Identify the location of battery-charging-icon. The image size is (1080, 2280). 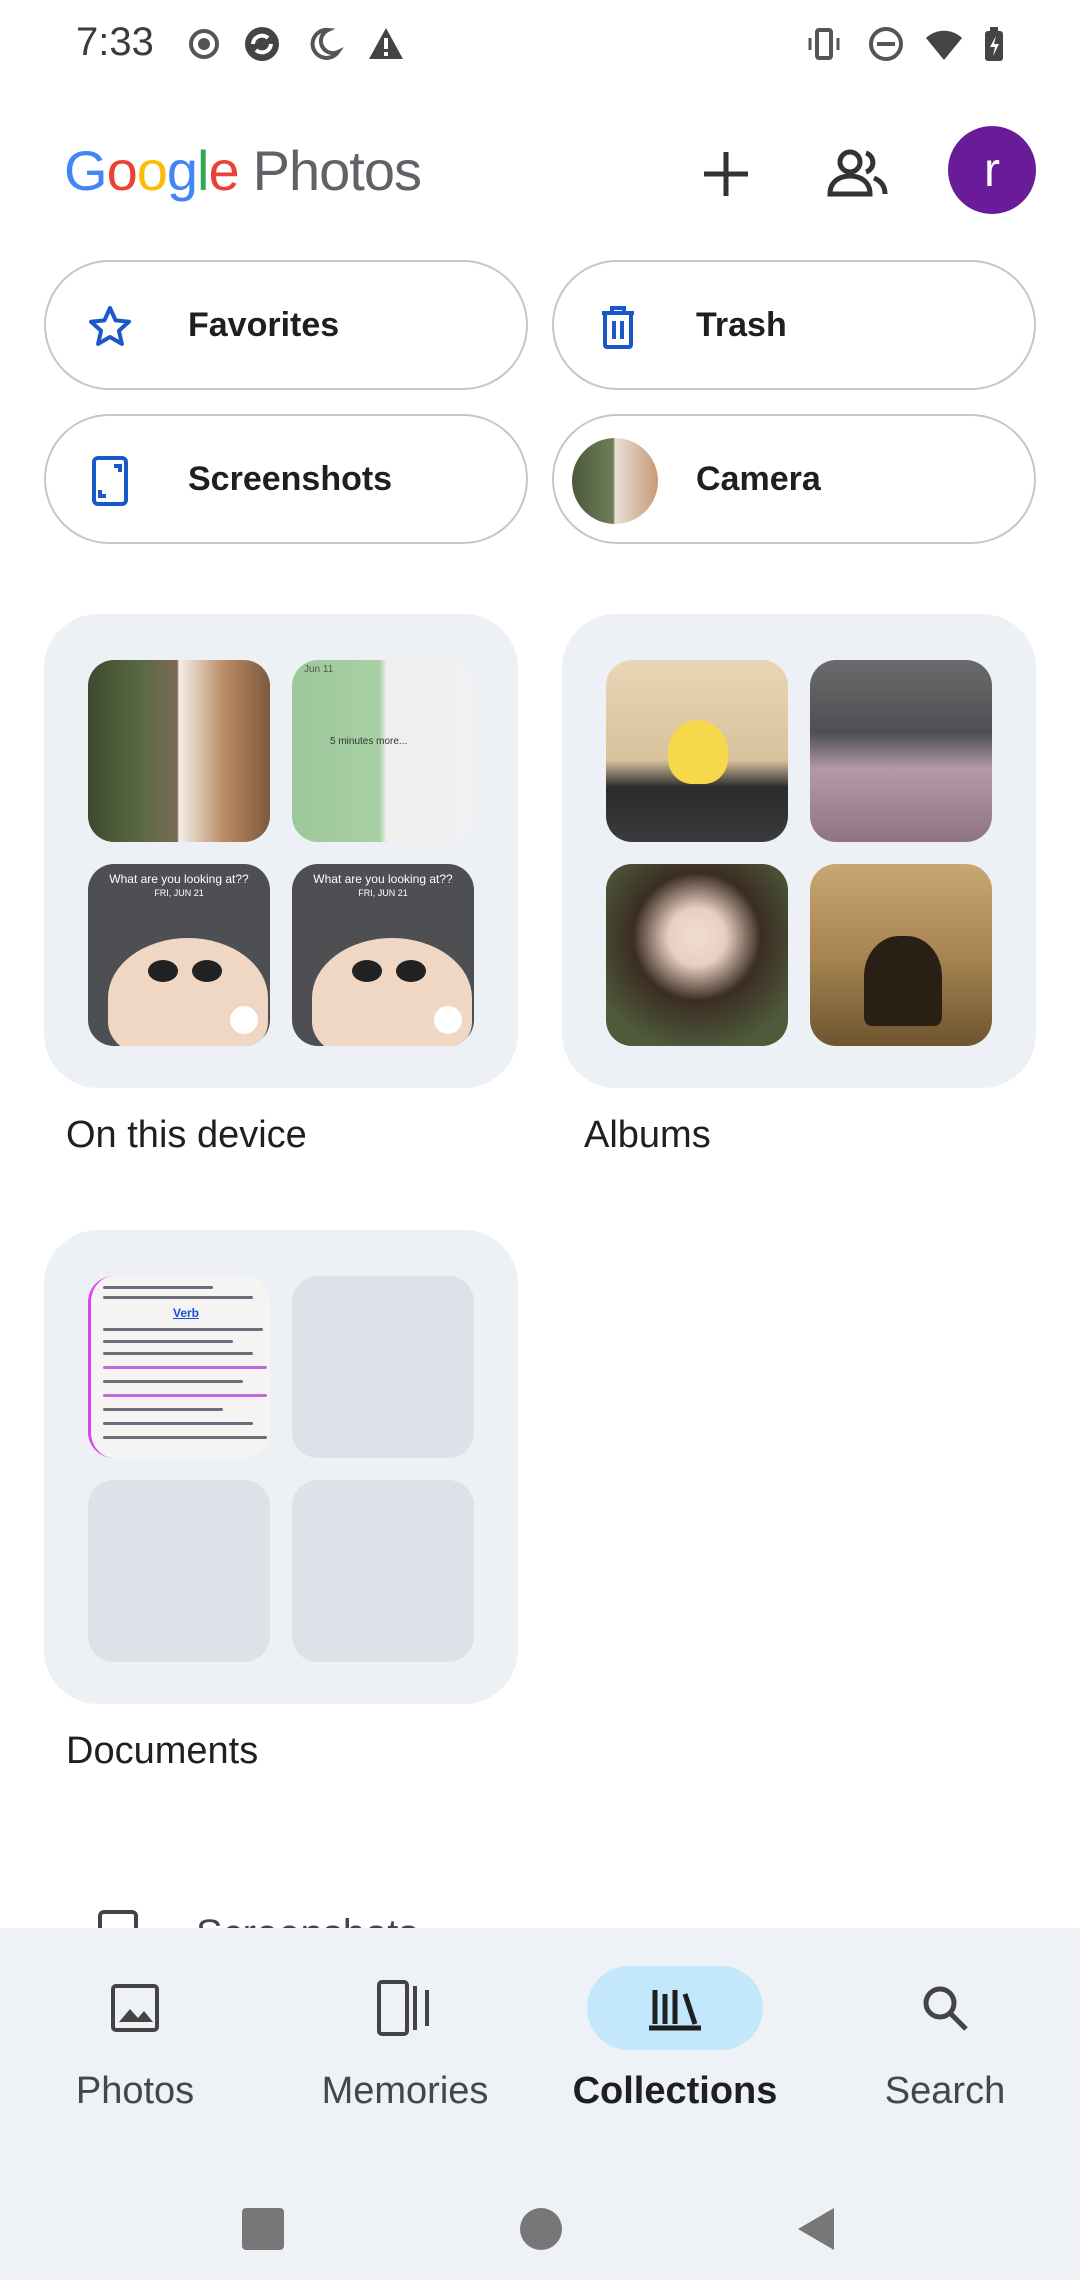
(994, 44).